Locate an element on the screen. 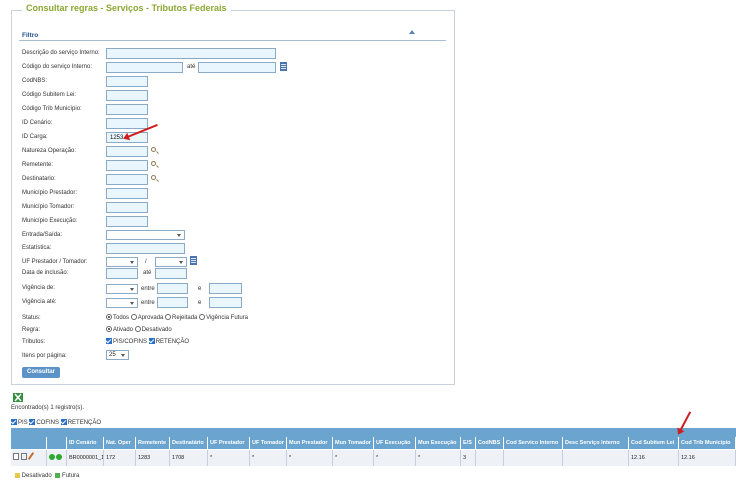 This screenshot has width=736, height=487. vig-ate-from-input is located at coordinates (172, 302).